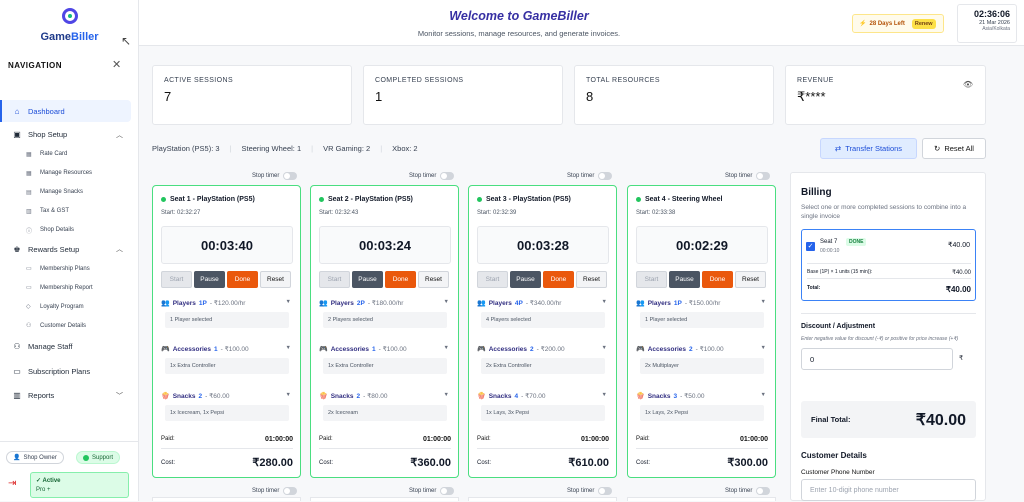 Image resolution: width=1024 pixels, height=502 pixels. Describe the element at coordinates (69, 192) in the screenshot. I see `sidebar-subitem-manage-snacks: ▤ Manage Snacks` at that location.